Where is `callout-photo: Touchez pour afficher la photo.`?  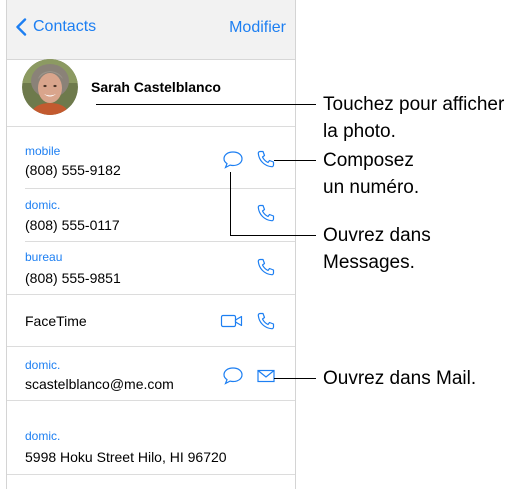 callout-photo: Touchez pour afficher la photo. is located at coordinates (413, 118).